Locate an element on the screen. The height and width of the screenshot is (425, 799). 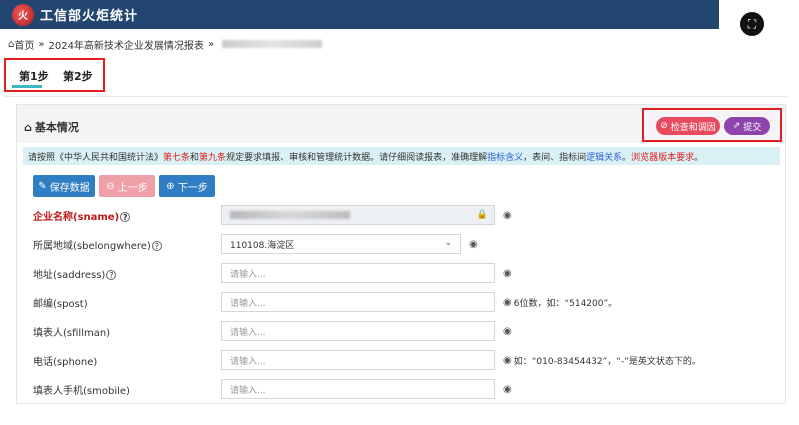
home-icon: ⌂ is located at coordinates (28, 127).